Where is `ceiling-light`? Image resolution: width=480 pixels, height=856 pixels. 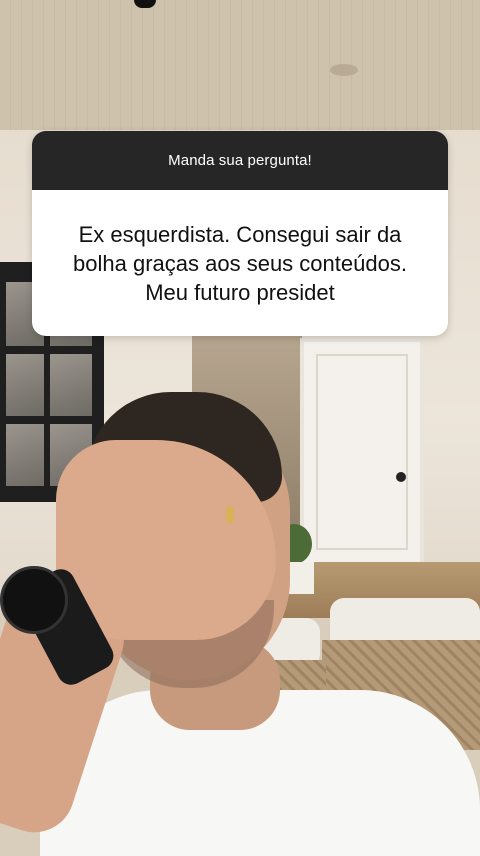
ceiling-light is located at coordinates (344, 70).